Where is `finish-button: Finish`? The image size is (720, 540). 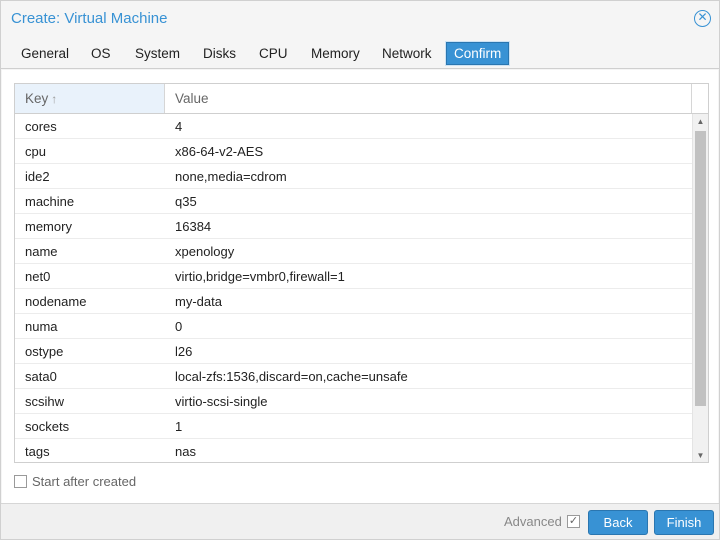 finish-button: Finish is located at coordinates (684, 522).